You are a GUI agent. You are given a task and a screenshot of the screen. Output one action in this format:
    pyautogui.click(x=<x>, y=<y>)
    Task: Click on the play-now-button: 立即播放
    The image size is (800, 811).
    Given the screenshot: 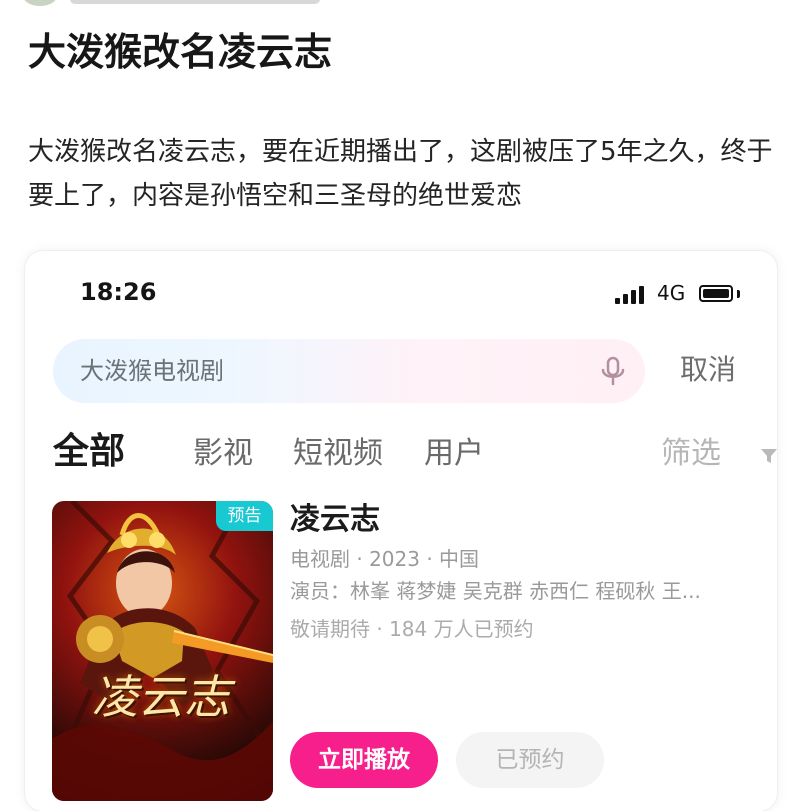 What is the action you would take?
    pyautogui.click(x=364, y=760)
    